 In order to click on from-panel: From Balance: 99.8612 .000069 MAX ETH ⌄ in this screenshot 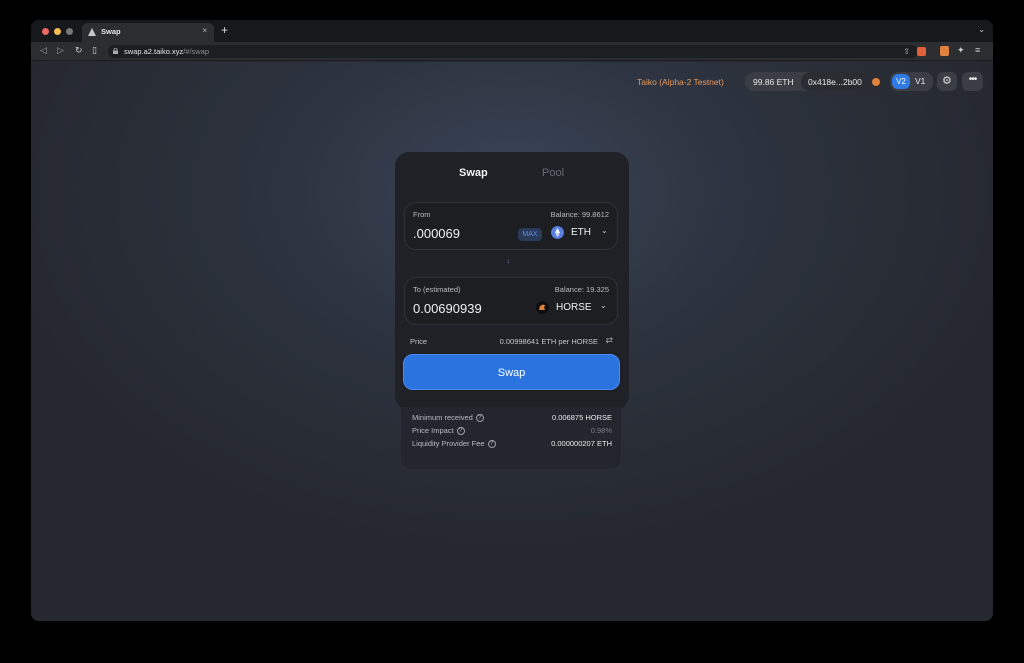, I will do `click(511, 226)`.